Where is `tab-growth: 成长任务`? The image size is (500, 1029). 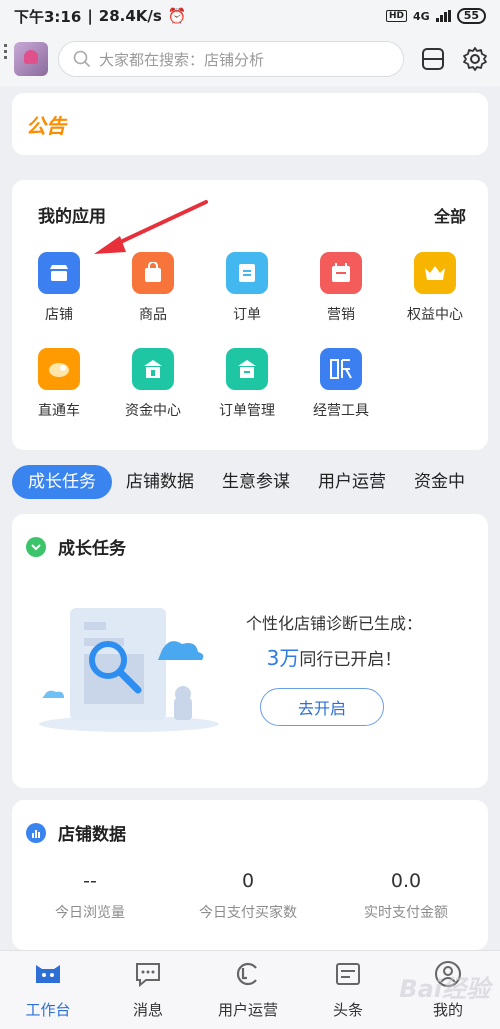
tab-growth: 成长任务 is located at coordinates (62, 482).